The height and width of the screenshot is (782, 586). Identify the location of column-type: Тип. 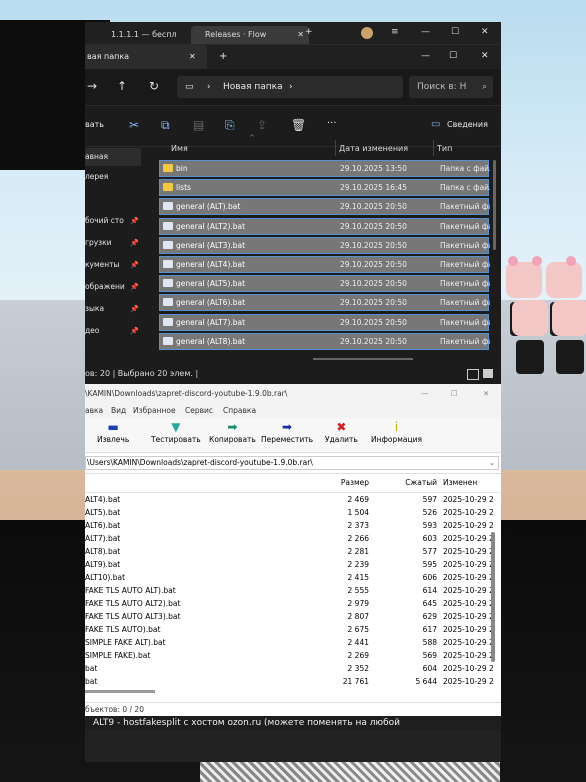
(444, 148).